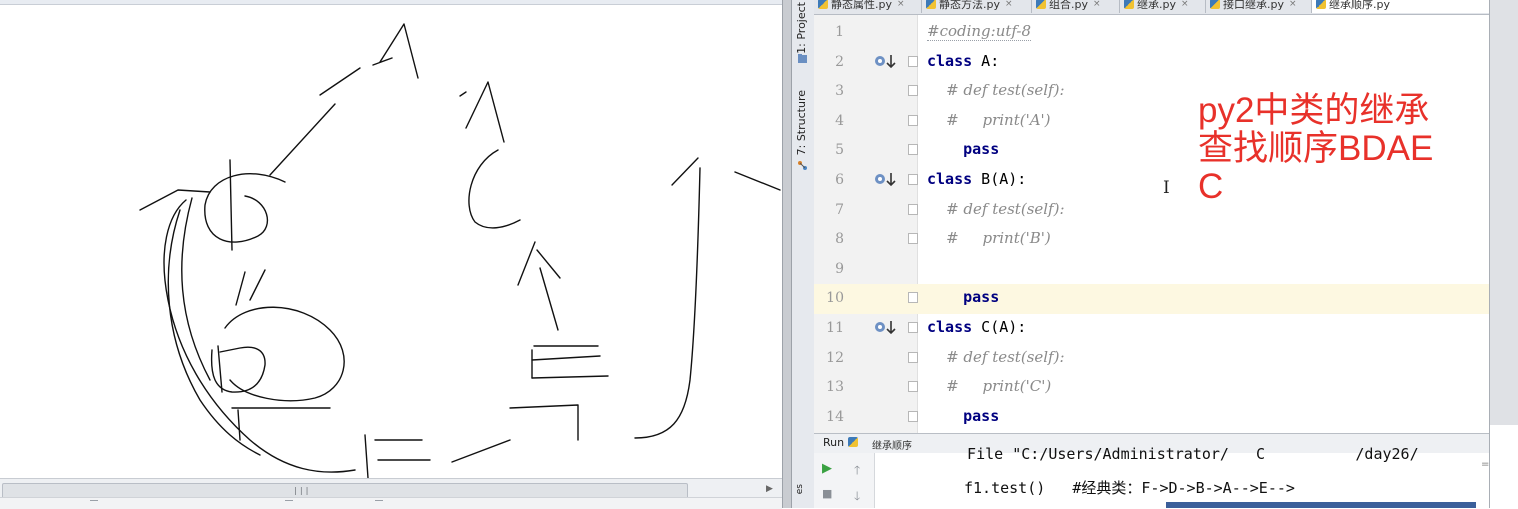 Image resolution: width=1518 pixels, height=509 pixels. Describe the element at coordinates (996, 90) in the screenshot. I see `code-text: # def test(self):` at that location.